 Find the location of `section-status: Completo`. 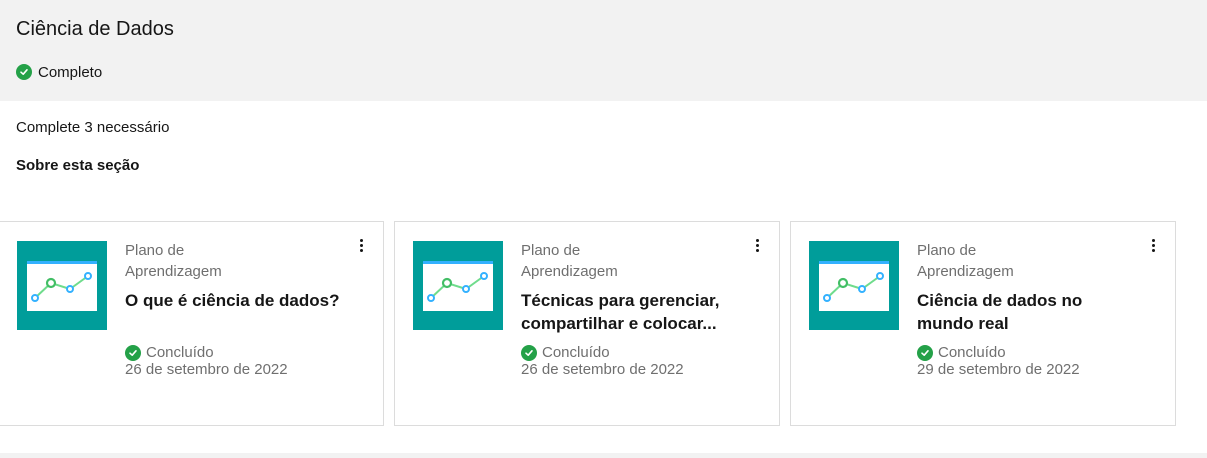

section-status: Completo is located at coordinates (59, 72).